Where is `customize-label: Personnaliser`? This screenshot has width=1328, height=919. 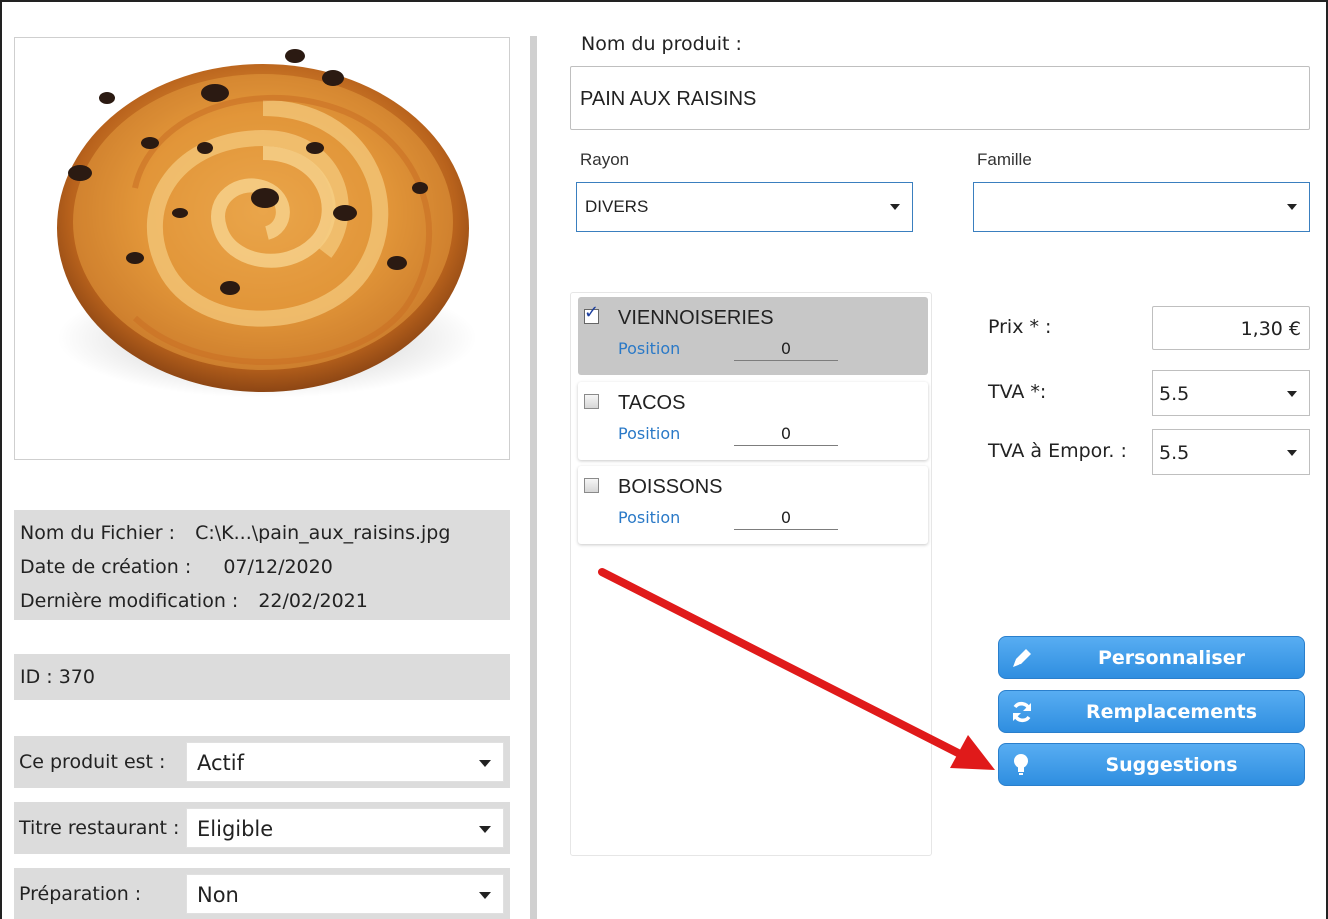 customize-label: Personnaliser is located at coordinates (1171, 658).